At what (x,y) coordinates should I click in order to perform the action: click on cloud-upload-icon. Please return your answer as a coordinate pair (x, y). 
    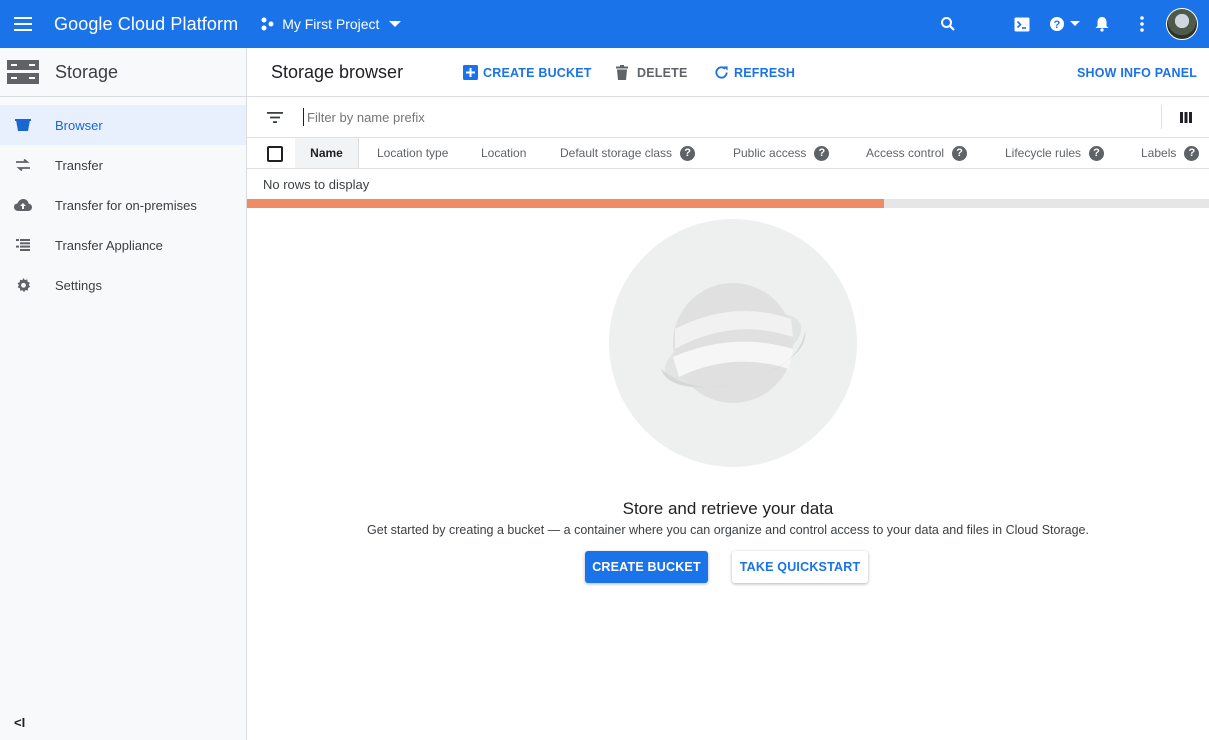
    Looking at the image, I should click on (23, 205).